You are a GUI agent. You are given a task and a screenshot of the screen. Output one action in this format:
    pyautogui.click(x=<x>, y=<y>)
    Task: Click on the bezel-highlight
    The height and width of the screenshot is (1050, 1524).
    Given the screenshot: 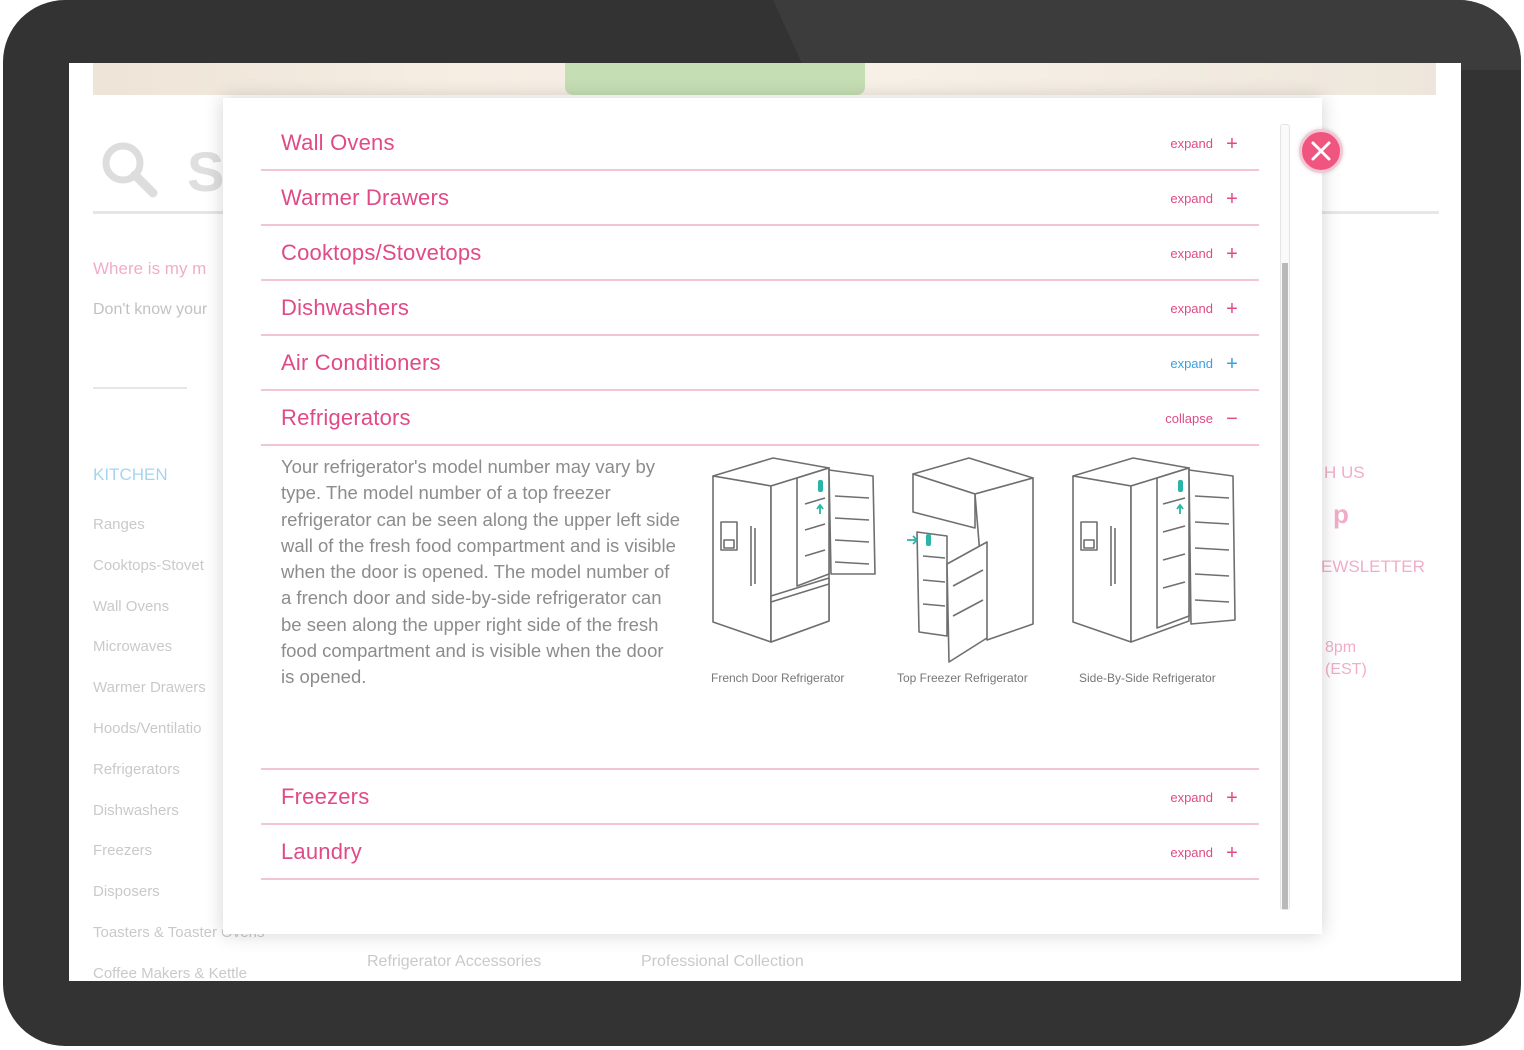 What is the action you would take?
    pyautogui.click(x=1147, y=35)
    